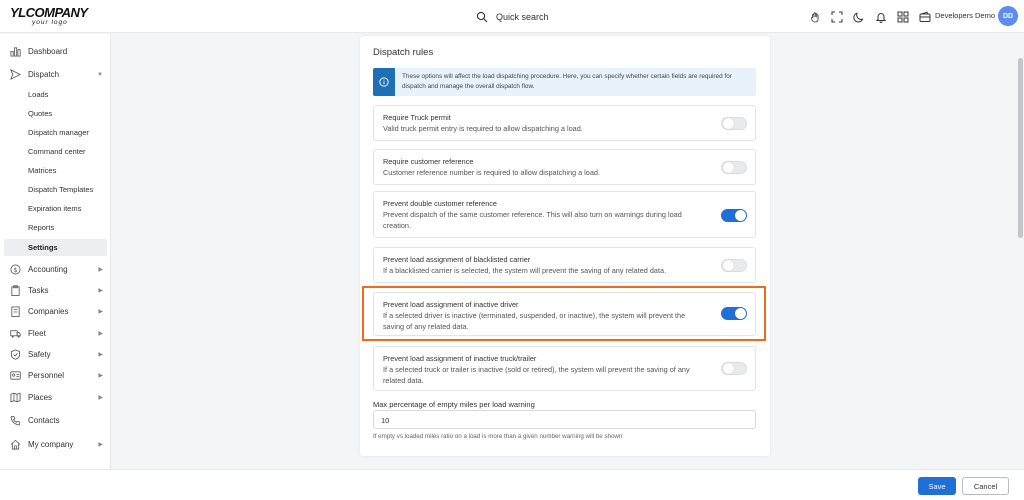 Image resolution: width=1024 pixels, height=500 pixels. Describe the element at coordinates (38, 94) in the screenshot. I see `sidebar-subitem-label: Loads` at that location.